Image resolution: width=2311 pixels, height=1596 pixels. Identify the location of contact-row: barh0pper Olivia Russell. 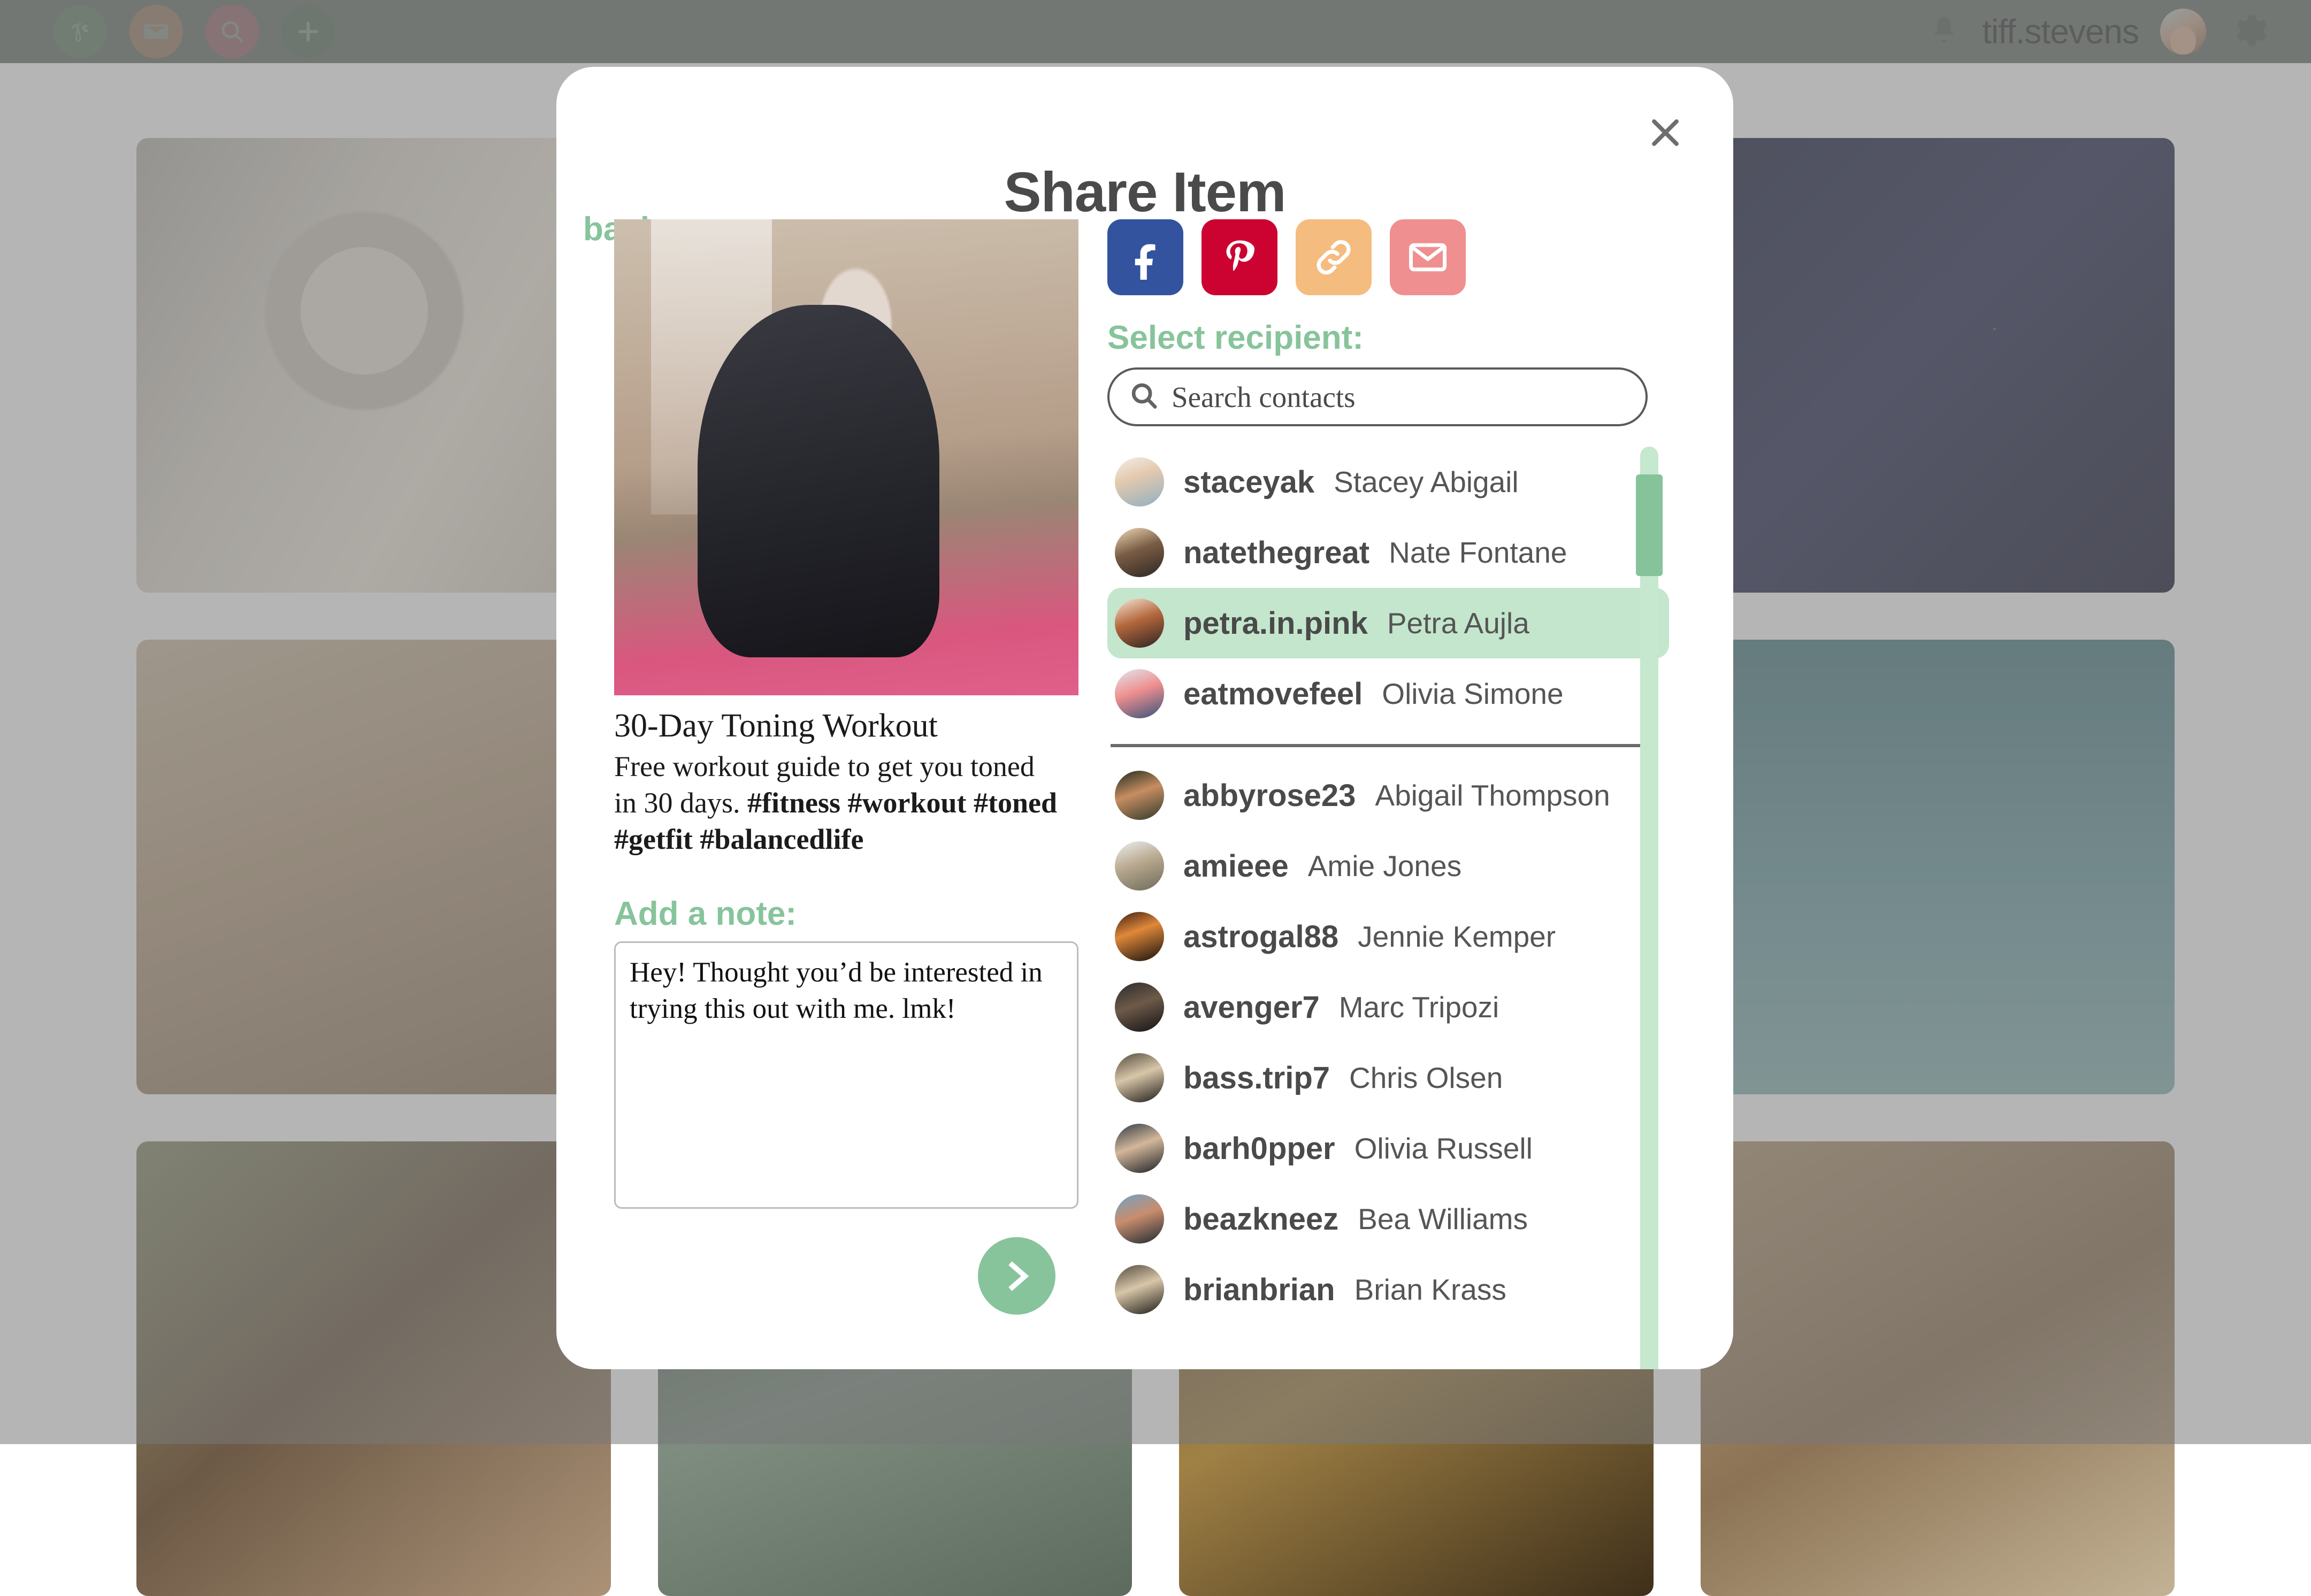
(1388, 1148).